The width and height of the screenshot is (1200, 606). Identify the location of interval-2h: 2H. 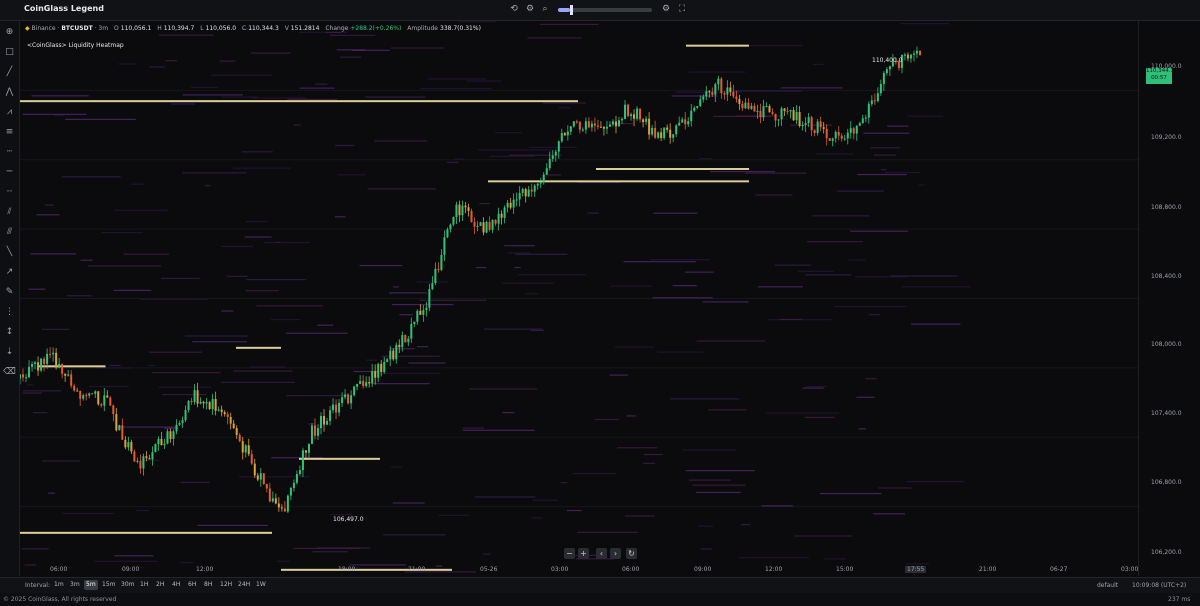
(160, 585).